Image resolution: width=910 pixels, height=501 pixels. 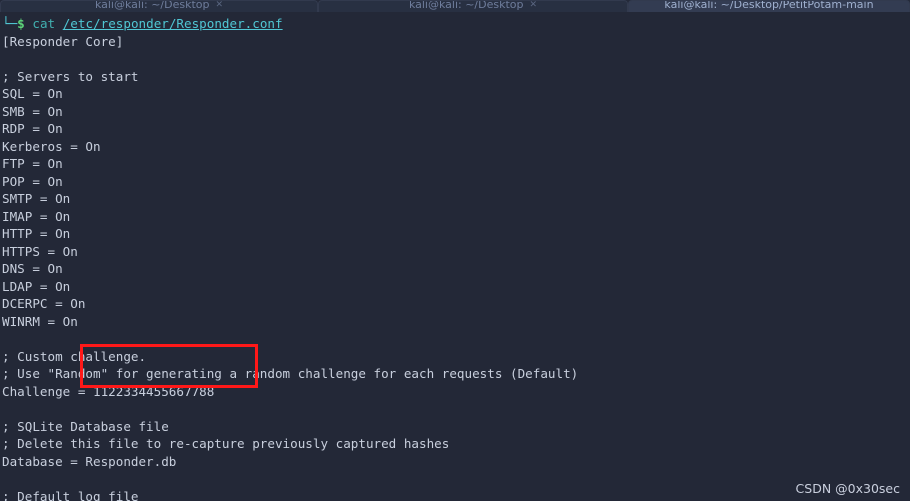 I want to click on terminal-line: Challenge = 1122334455667788, so click(x=108, y=391).